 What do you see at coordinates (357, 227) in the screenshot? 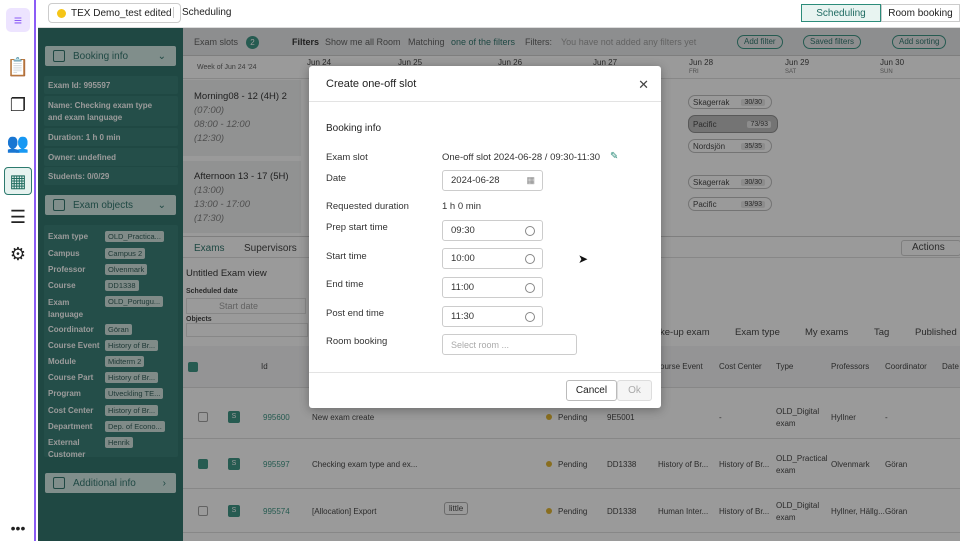
I see `prep-start-label: Prep start time` at bounding box center [357, 227].